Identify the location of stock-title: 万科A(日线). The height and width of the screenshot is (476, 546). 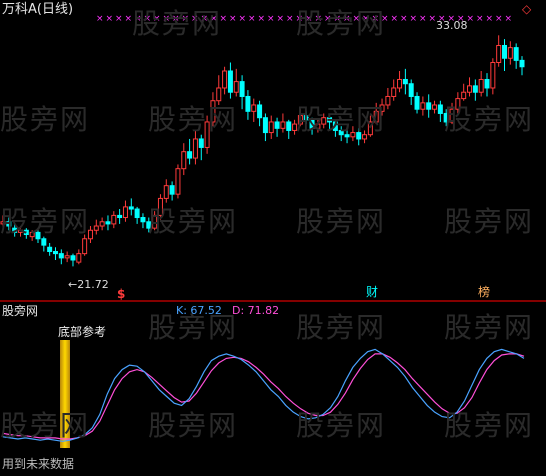
(38, 9).